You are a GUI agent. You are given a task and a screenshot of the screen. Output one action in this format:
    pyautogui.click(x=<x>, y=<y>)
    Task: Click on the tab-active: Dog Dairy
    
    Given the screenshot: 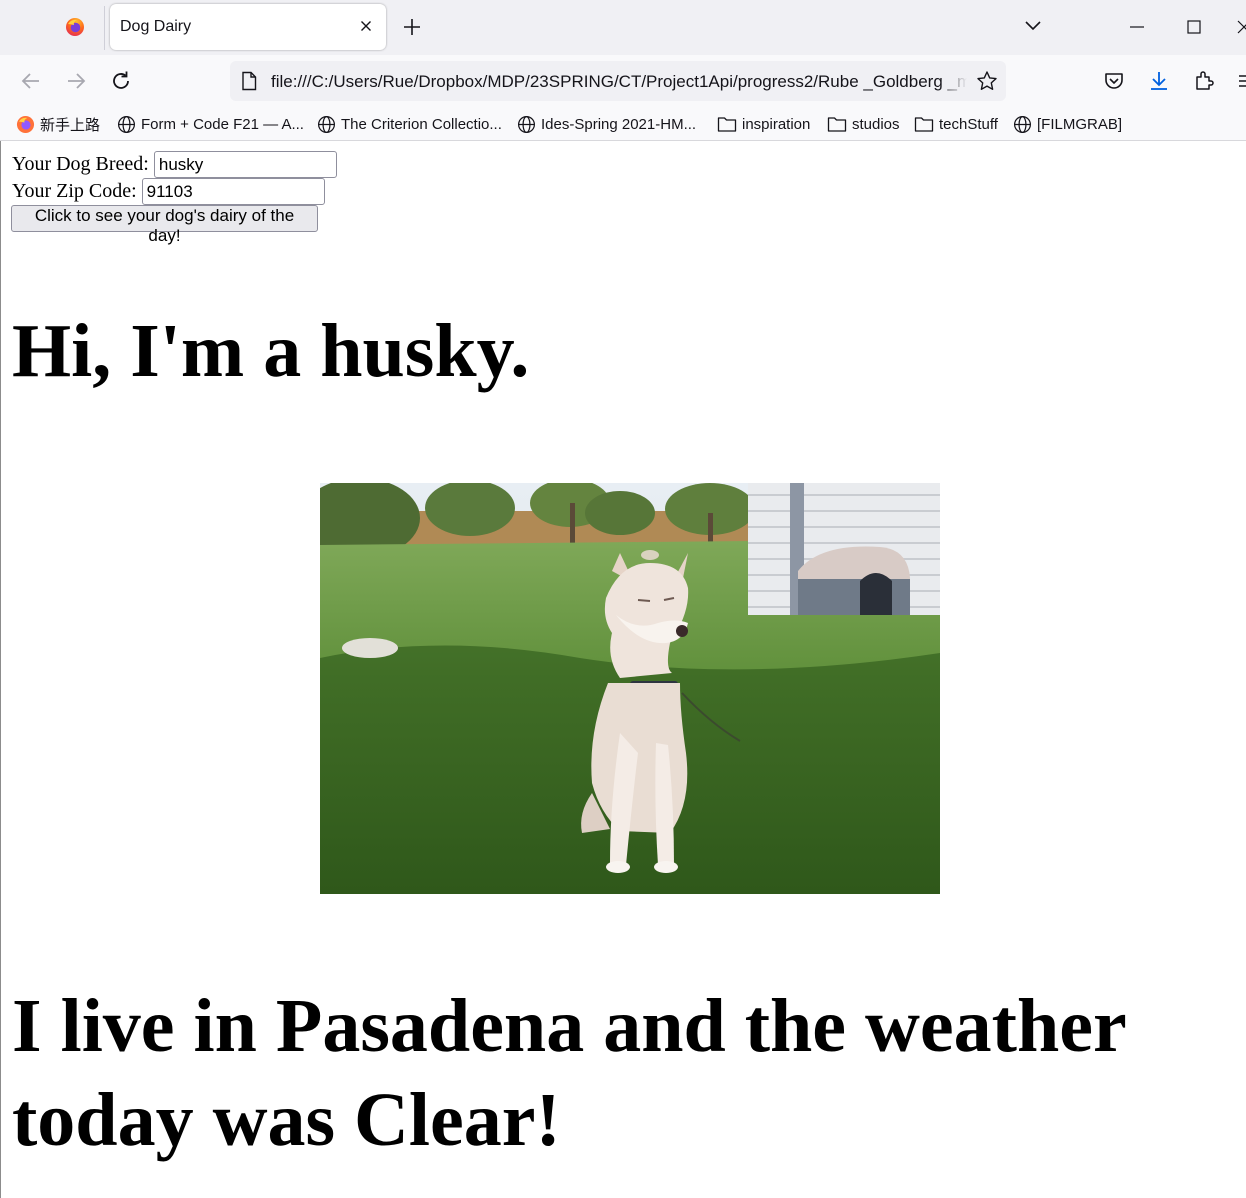 What is the action you would take?
    pyautogui.click(x=248, y=27)
    